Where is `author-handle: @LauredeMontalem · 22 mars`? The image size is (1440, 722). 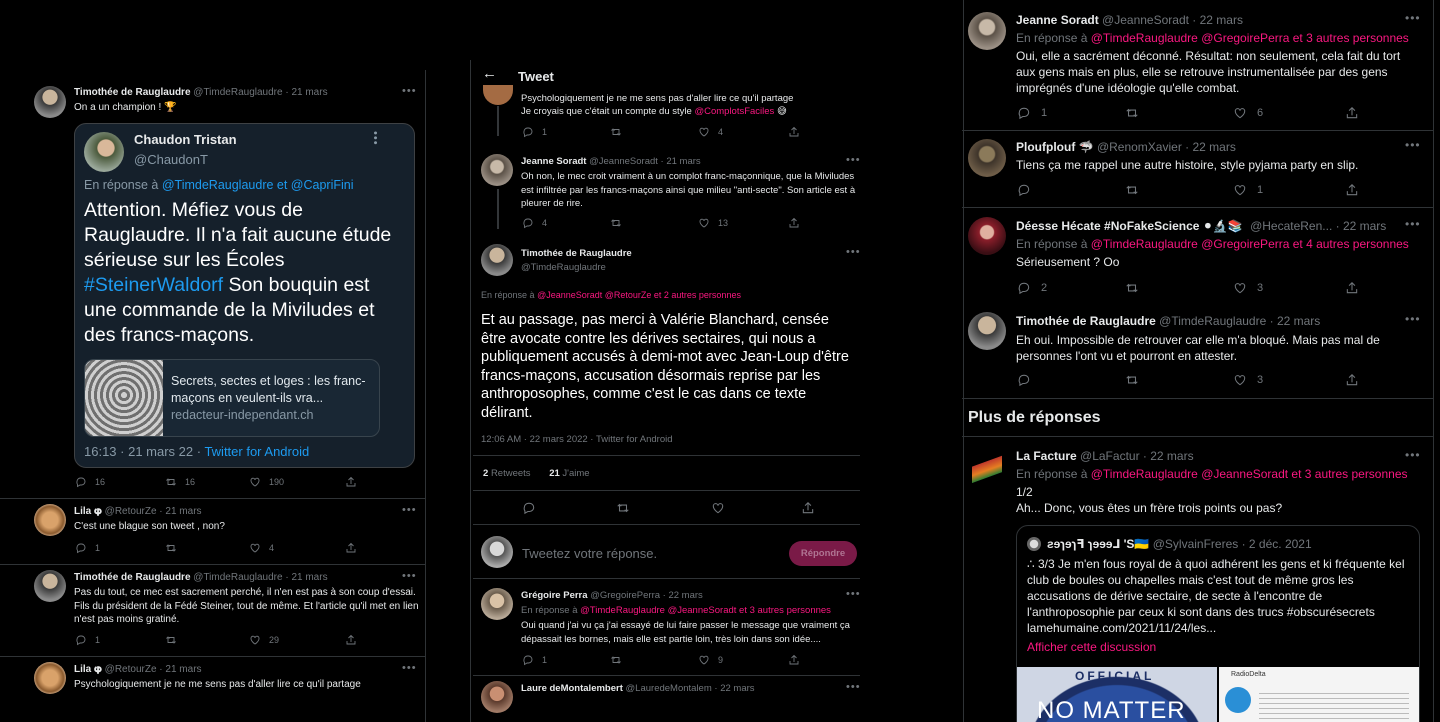
author-handle: @LauredeMontalem · 22 mars is located at coordinates (690, 688).